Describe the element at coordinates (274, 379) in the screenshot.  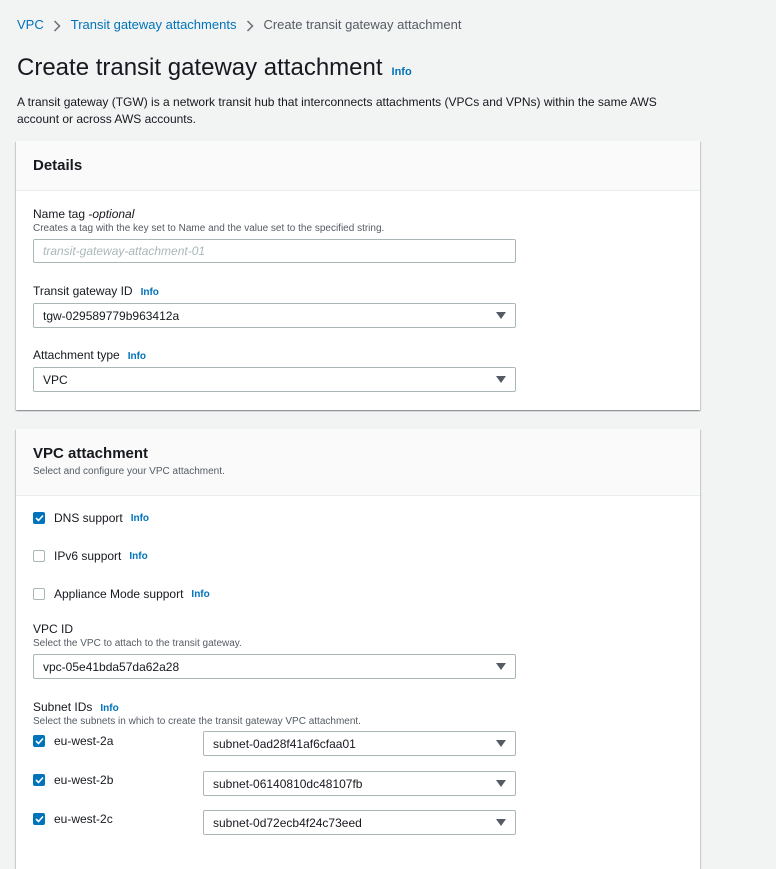
I see `attachment-type-select: VPC` at that location.